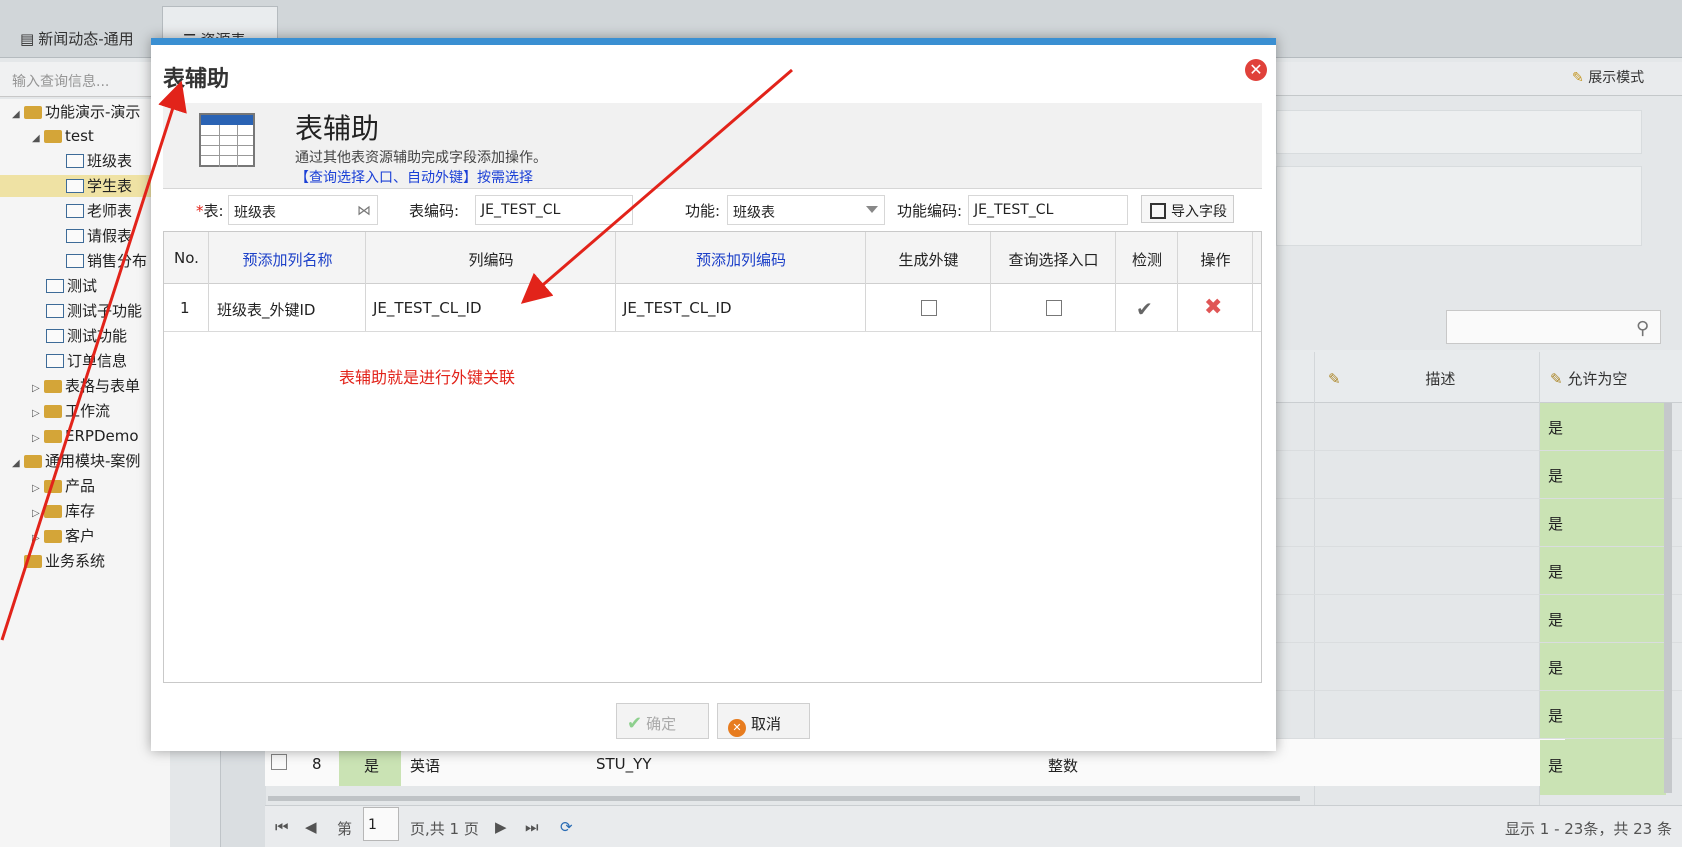 The image size is (1682, 847). What do you see at coordinates (421, 158) in the screenshot?
I see `banner-description: 通过其他表资源辅助完成字段添加操作。` at bounding box center [421, 158].